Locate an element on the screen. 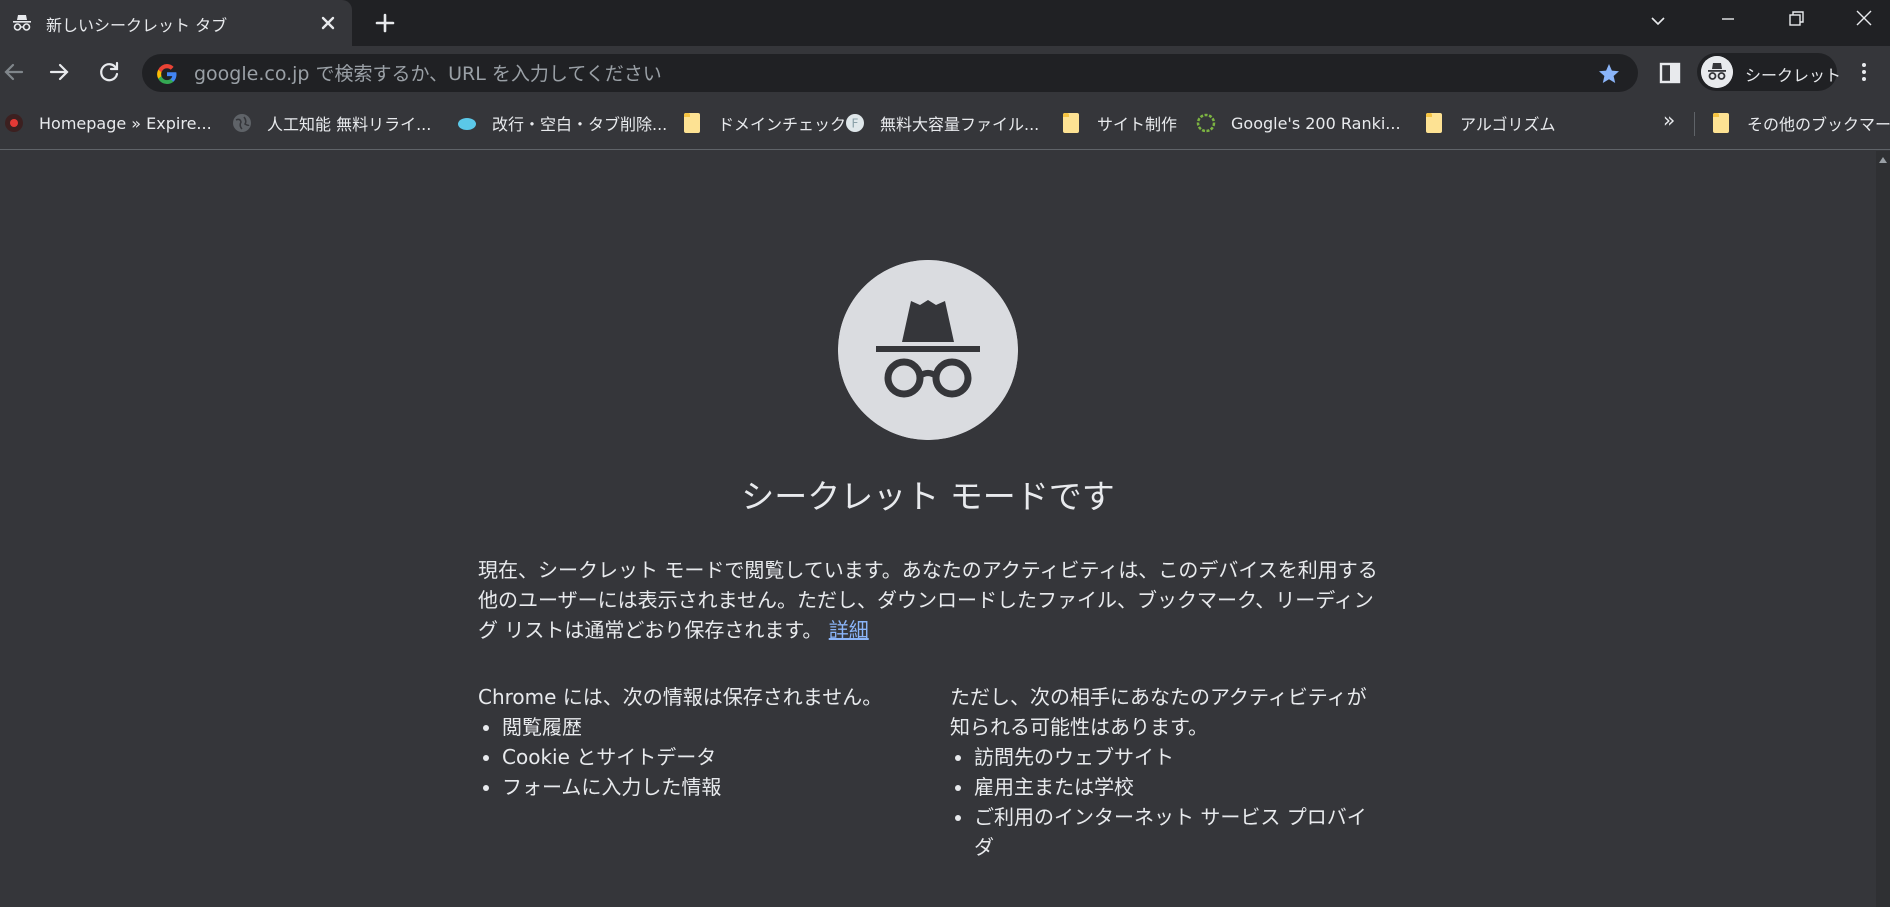  incognito-hero-icon is located at coordinates (928, 350).